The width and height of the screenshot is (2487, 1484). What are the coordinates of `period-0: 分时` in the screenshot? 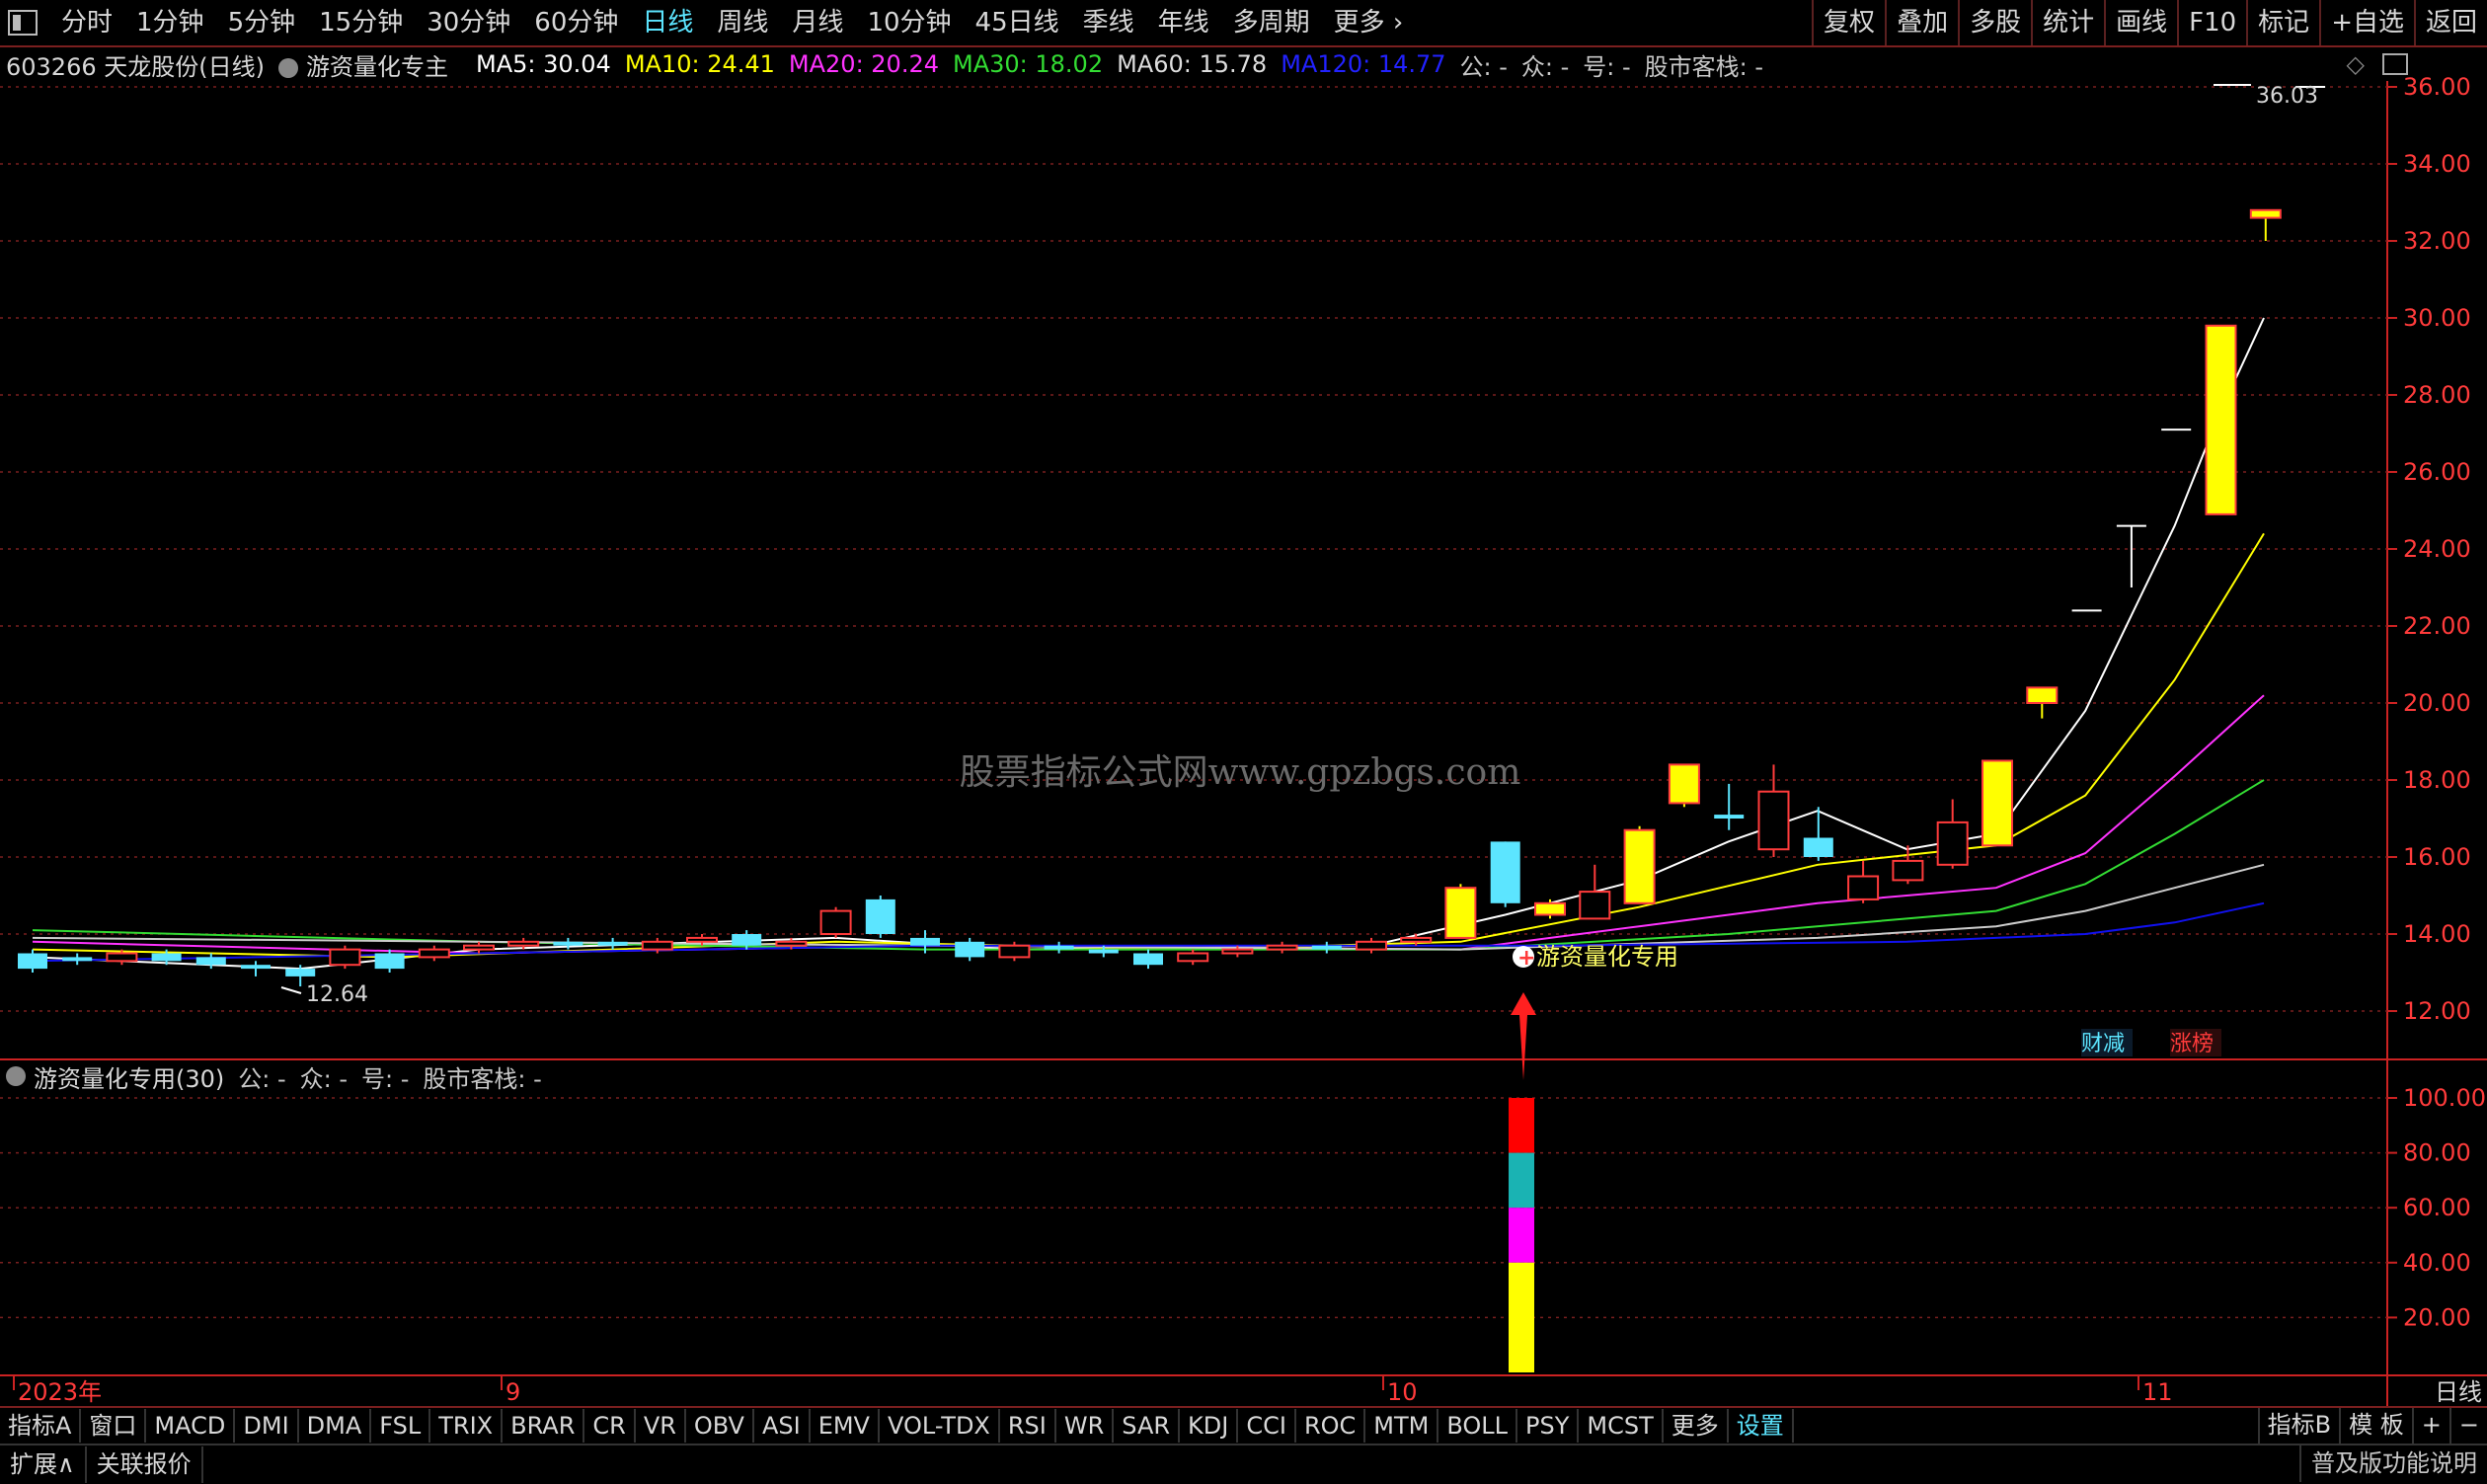 It's located at (86, 23).